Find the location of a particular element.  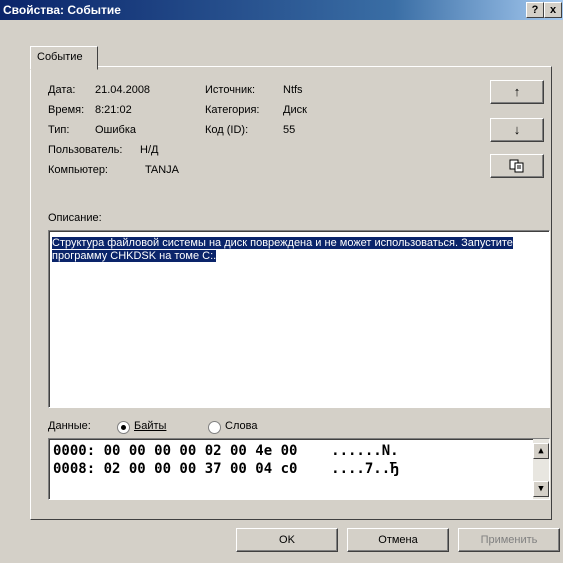

arrow-up-icon: ↑ is located at coordinates (517, 91).